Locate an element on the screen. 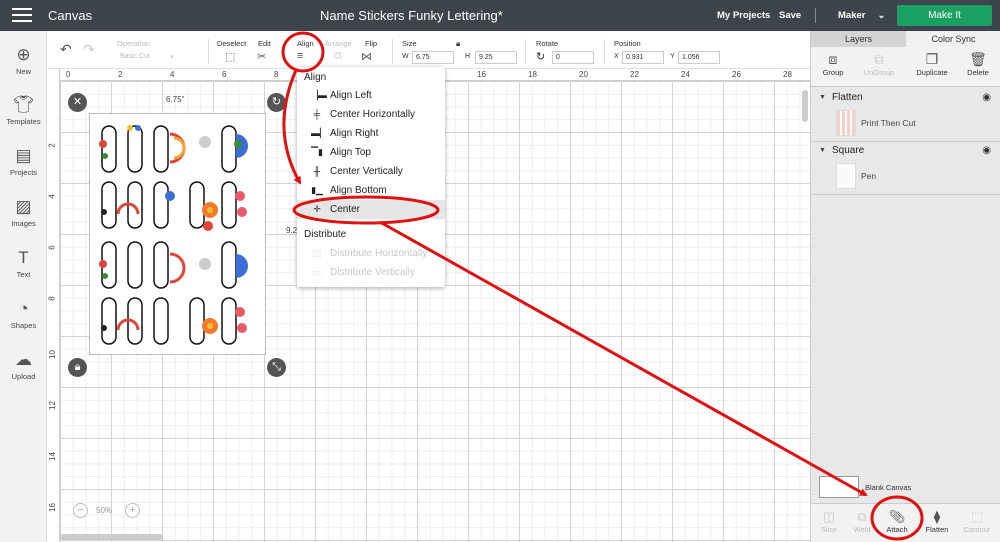  option-label: Align Top is located at coordinates (350, 152).